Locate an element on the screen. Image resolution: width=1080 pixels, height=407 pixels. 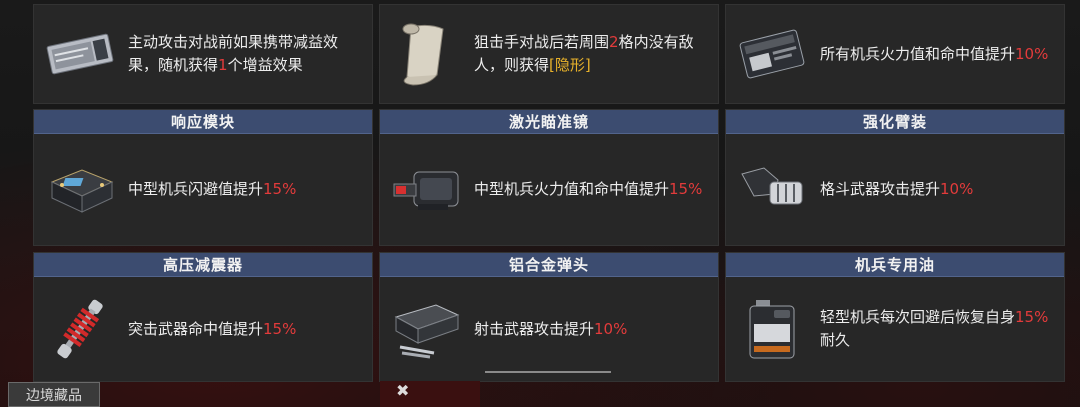
item-card: 狙击手对战后若周围2格内没有敌人，则获得[隐形] is located at coordinates (549, 54).